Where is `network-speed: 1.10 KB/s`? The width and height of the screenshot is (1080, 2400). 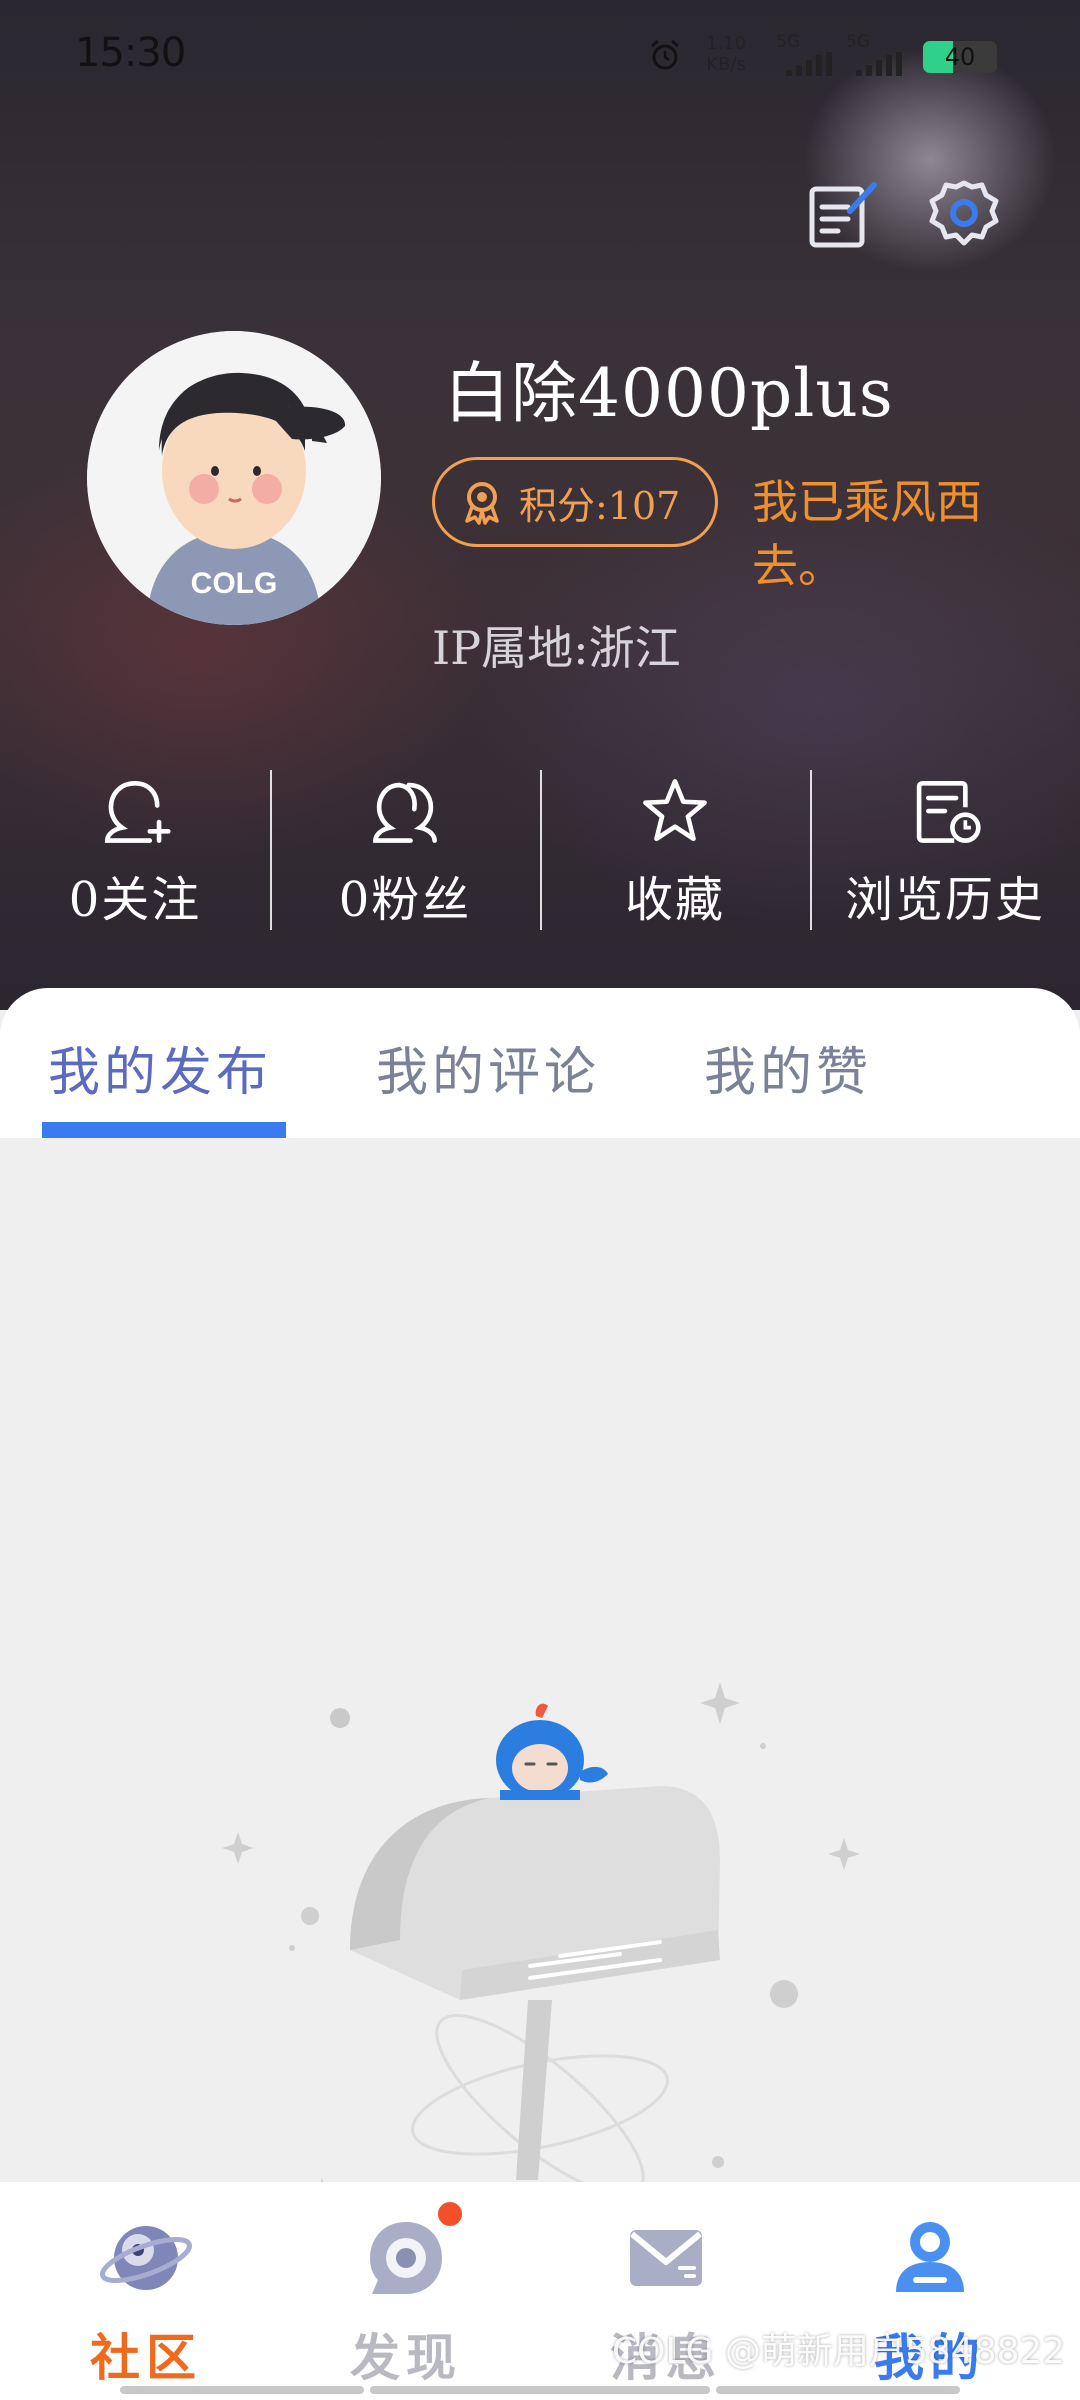 network-speed: 1.10 KB/s is located at coordinates (726, 54).